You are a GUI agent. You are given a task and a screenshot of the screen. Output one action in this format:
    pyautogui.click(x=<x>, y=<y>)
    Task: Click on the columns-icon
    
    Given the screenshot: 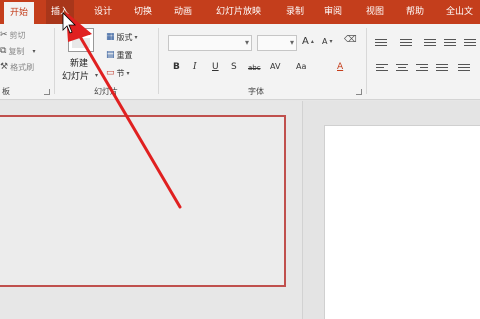 What is the action you would take?
    pyautogui.click(x=464, y=68)
    